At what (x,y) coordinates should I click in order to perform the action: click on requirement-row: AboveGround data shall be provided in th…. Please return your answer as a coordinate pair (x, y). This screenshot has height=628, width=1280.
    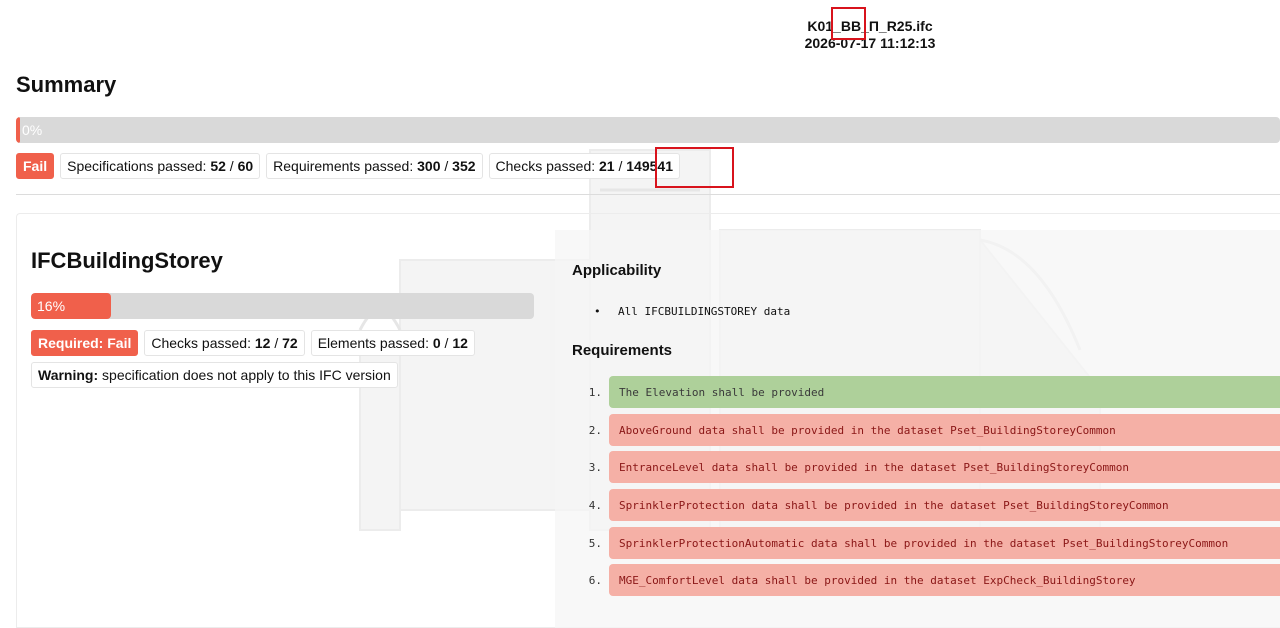
    Looking at the image, I should click on (944, 430).